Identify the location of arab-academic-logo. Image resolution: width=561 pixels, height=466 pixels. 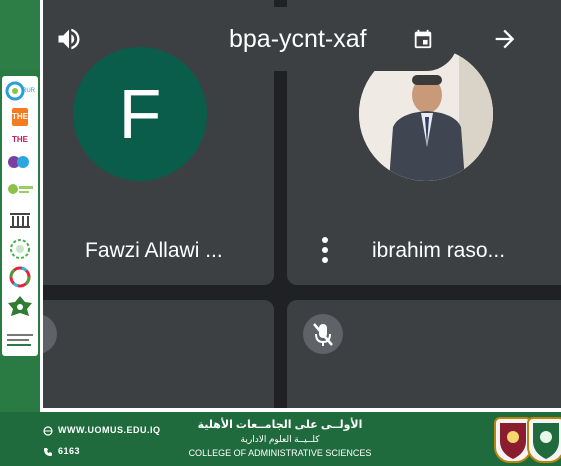
(20, 308).